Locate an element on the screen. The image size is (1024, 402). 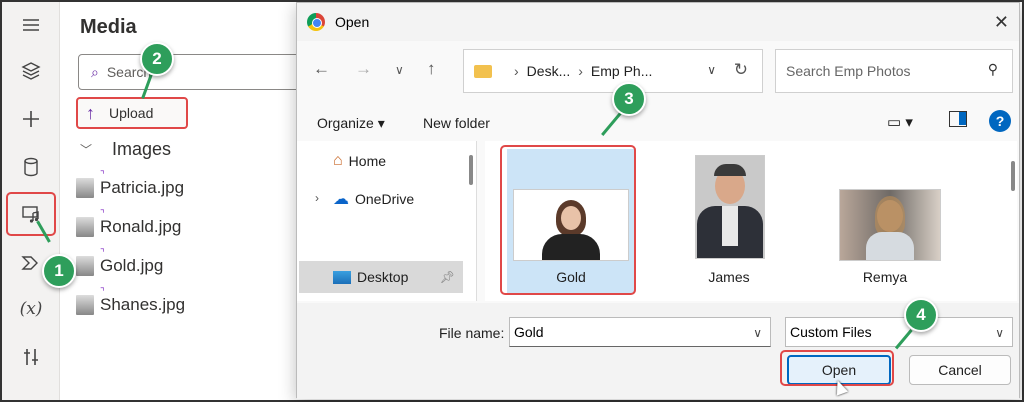
hamburger-icon is located at coordinates (31, 25).